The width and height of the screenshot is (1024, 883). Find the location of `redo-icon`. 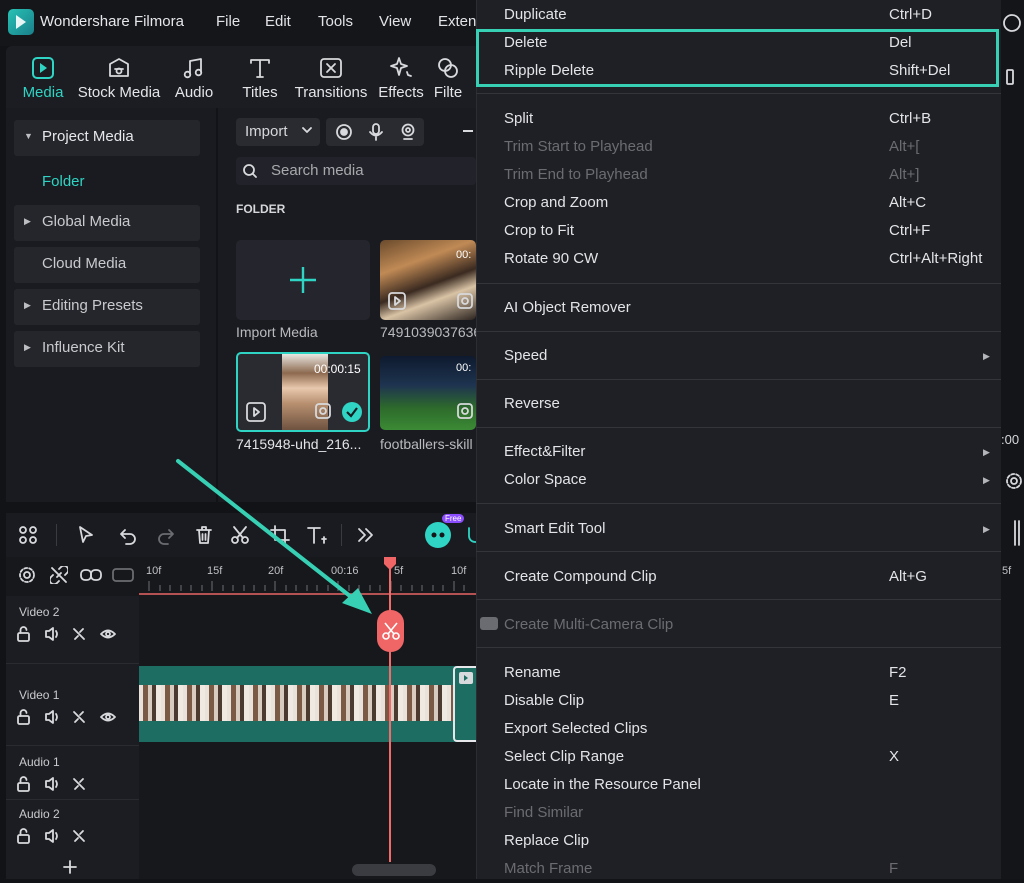

redo-icon is located at coordinates (166, 535).